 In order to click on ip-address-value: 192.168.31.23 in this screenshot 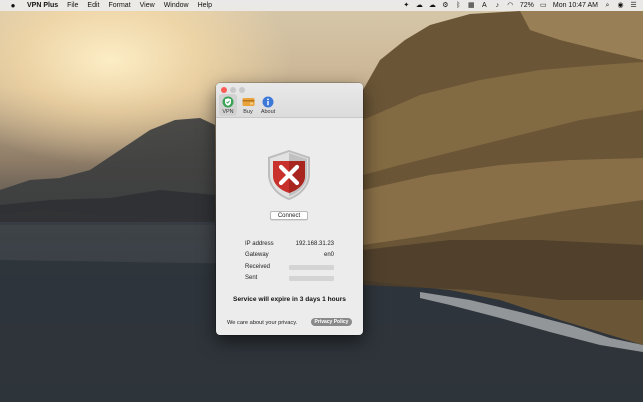, I will do `click(314, 244)`.